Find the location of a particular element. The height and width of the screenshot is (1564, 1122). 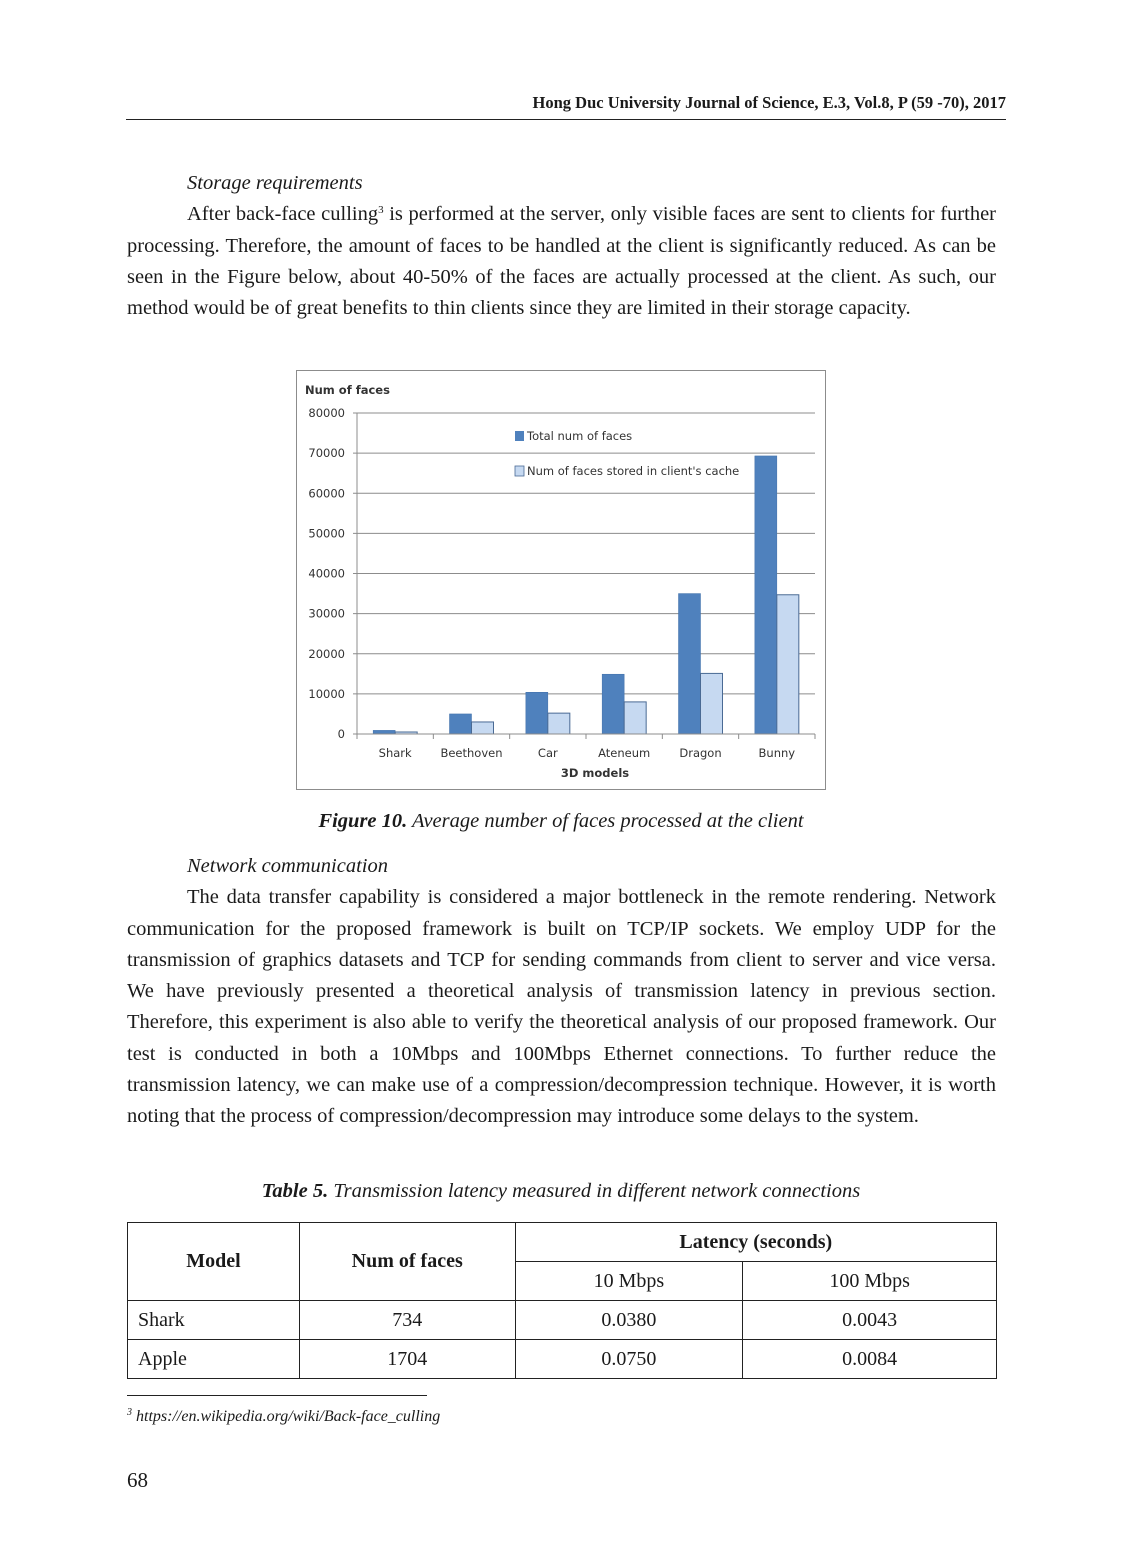

bar-total-car is located at coordinates (537, 713).